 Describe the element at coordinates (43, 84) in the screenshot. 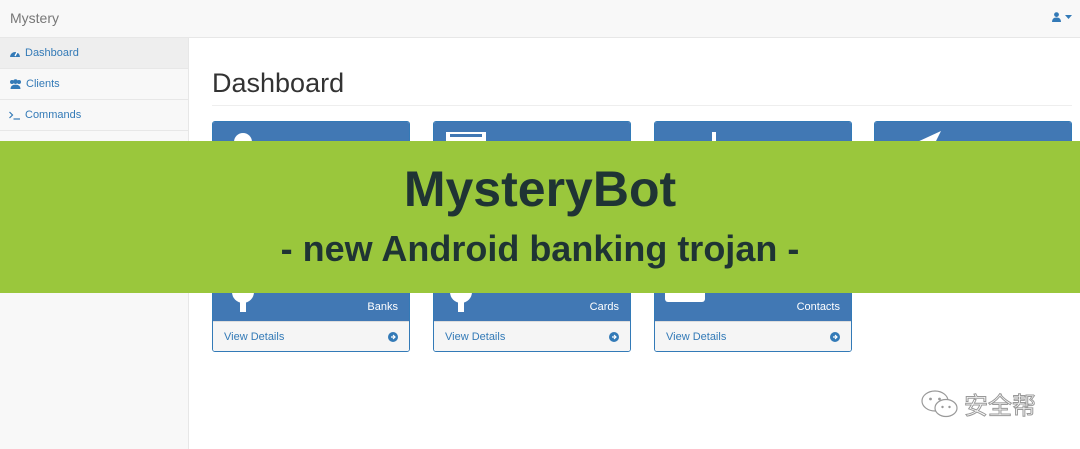

I see `sidebar-item-label: Clients` at that location.